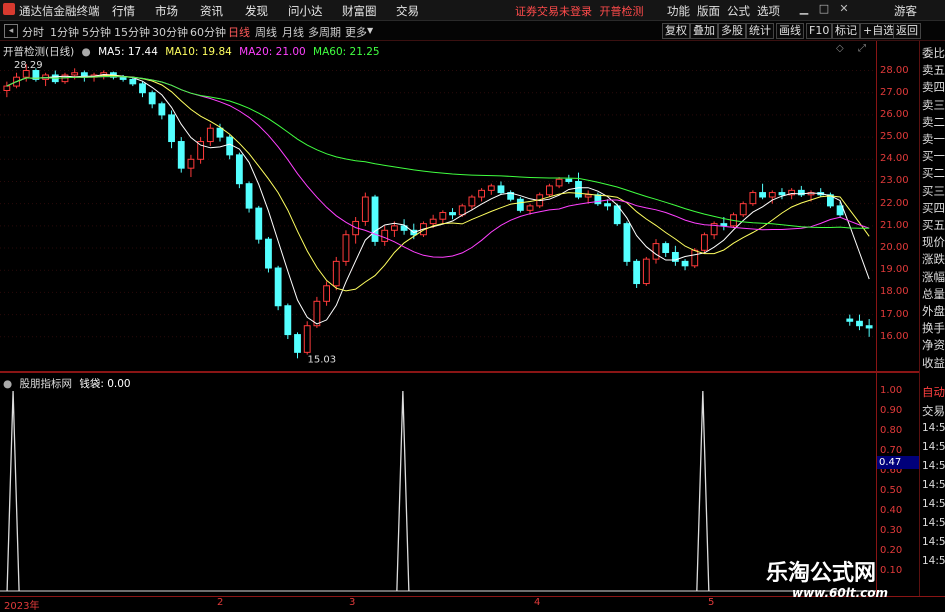 The height and width of the screenshot is (612, 945). What do you see at coordinates (256, 11) in the screenshot?
I see `menu-discover: 发现` at bounding box center [256, 11].